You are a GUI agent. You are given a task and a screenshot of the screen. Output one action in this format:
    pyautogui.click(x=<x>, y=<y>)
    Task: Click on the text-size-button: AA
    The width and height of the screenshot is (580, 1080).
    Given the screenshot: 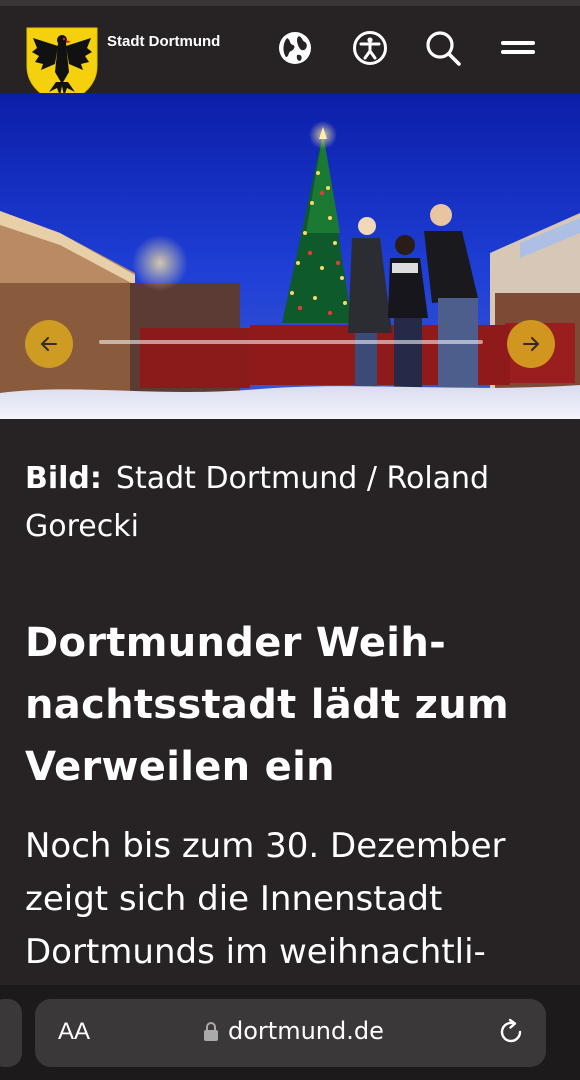 What is the action you would take?
    pyautogui.click(x=74, y=1032)
    